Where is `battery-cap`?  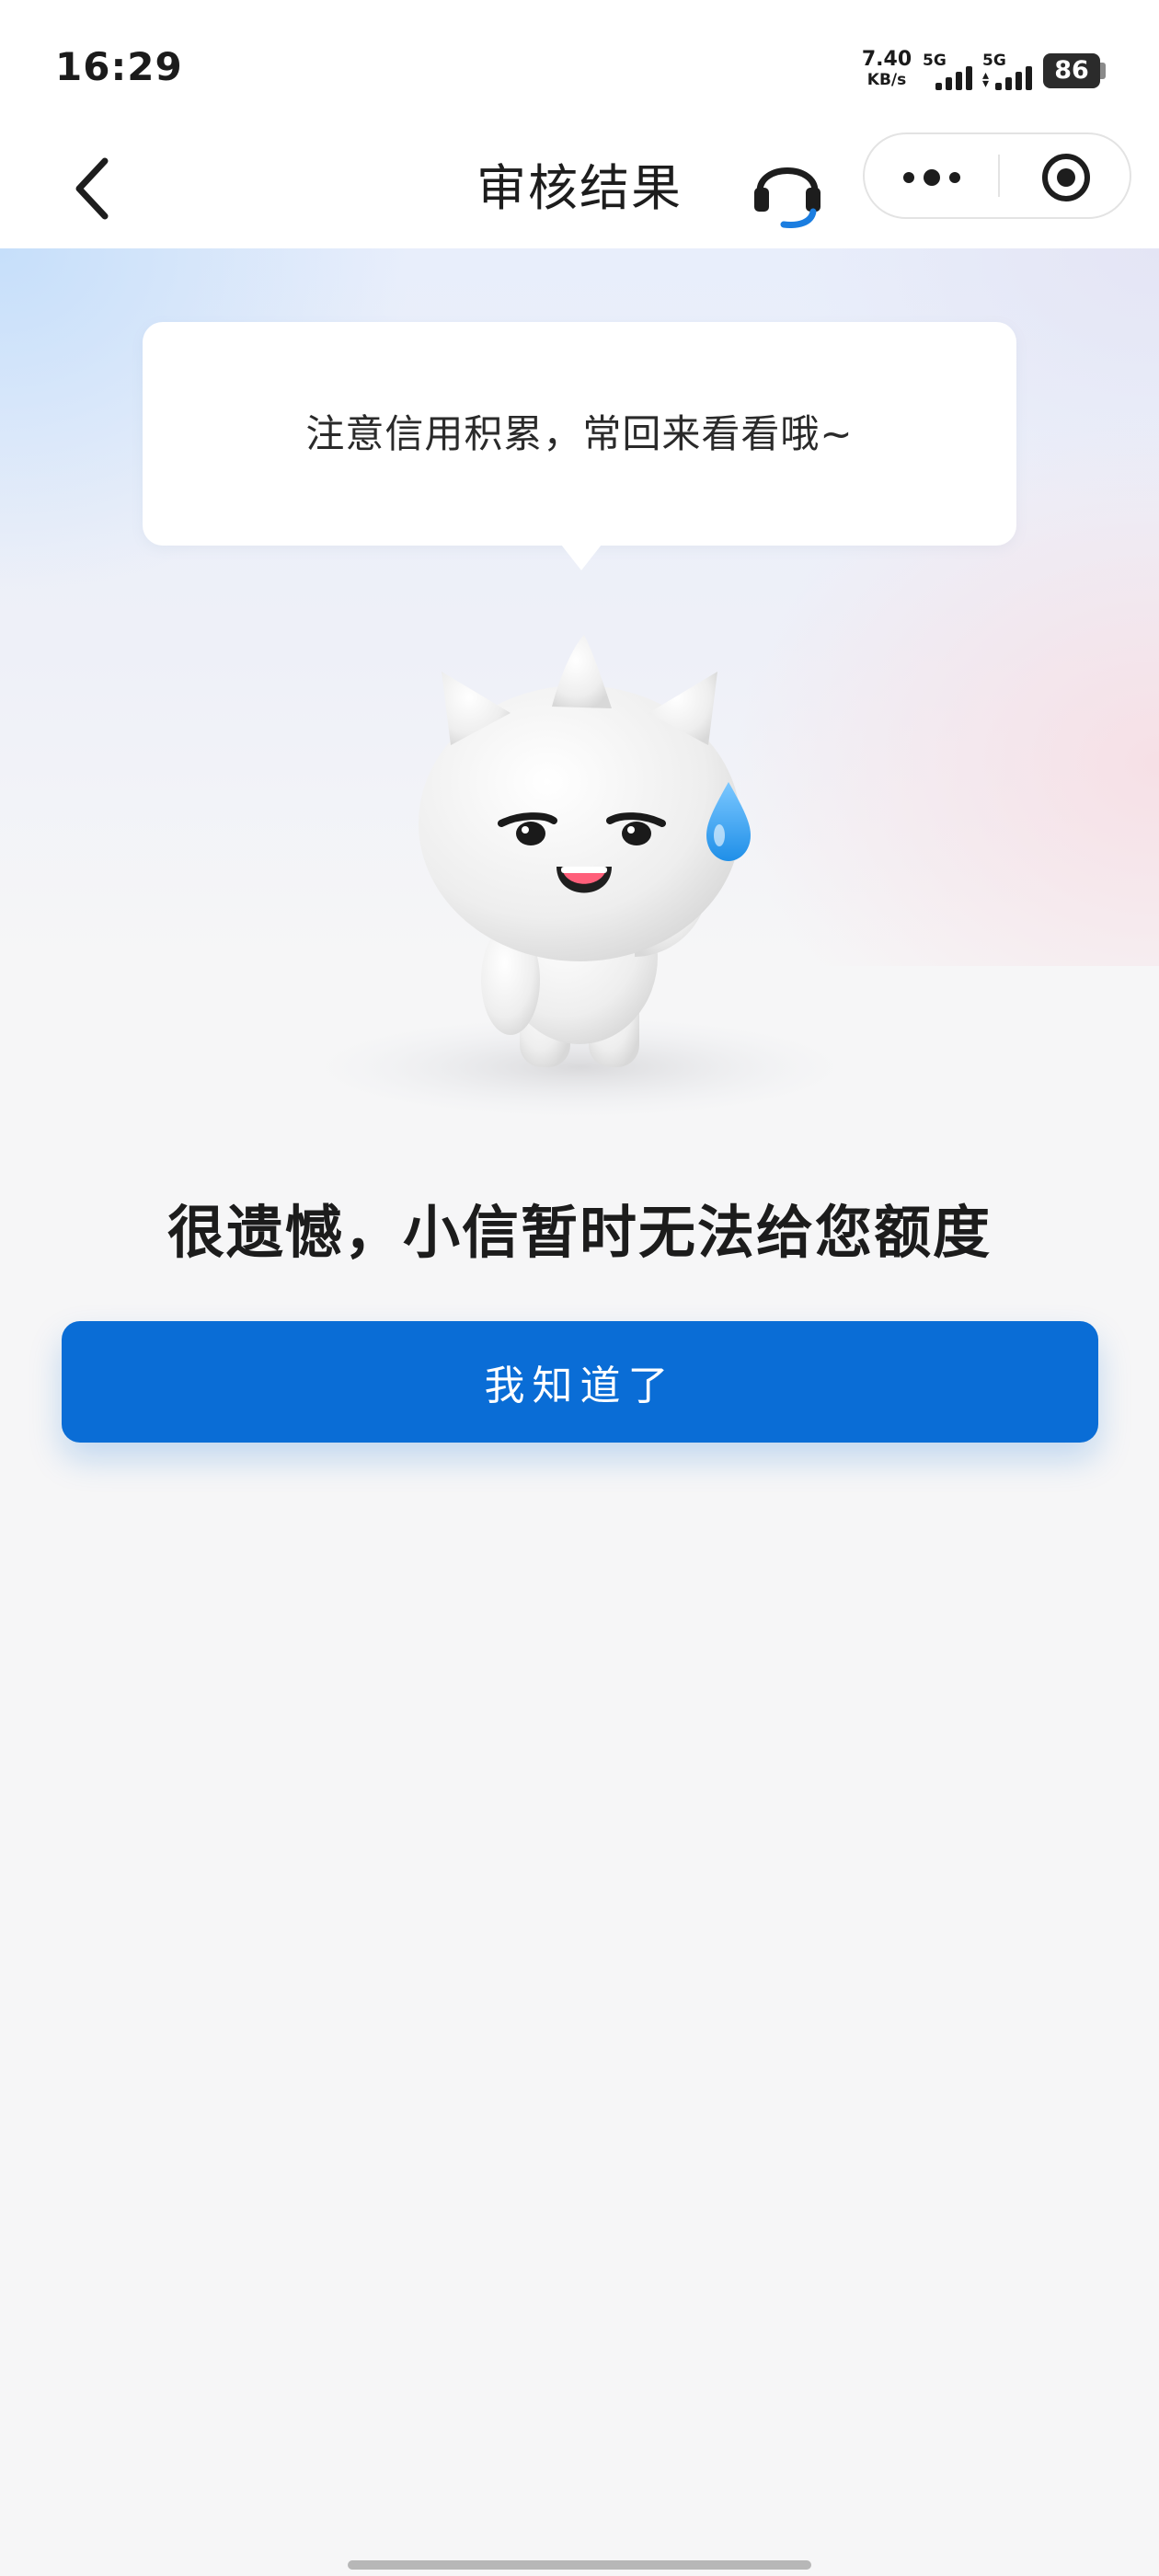
battery-cap is located at coordinates (1103, 71).